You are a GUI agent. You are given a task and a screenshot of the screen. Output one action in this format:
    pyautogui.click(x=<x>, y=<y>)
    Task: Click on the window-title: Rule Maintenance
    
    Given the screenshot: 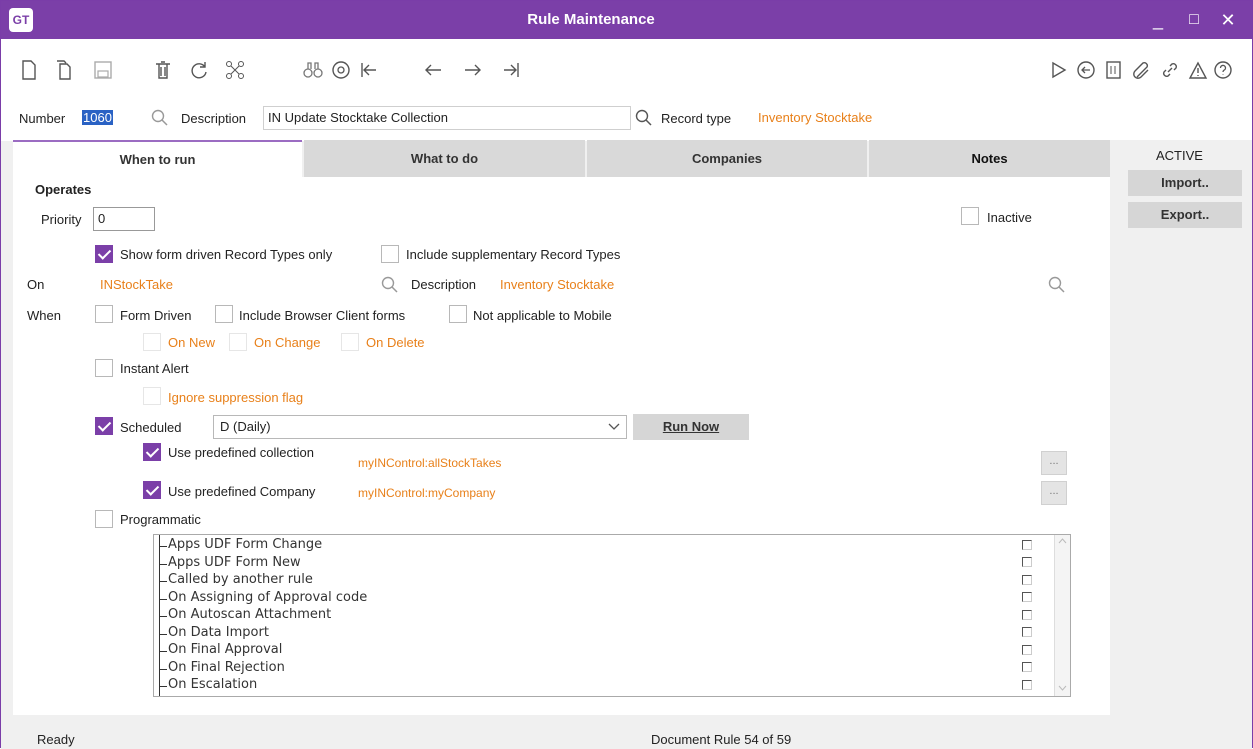 What is the action you would take?
    pyautogui.click(x=591, y=19)
    